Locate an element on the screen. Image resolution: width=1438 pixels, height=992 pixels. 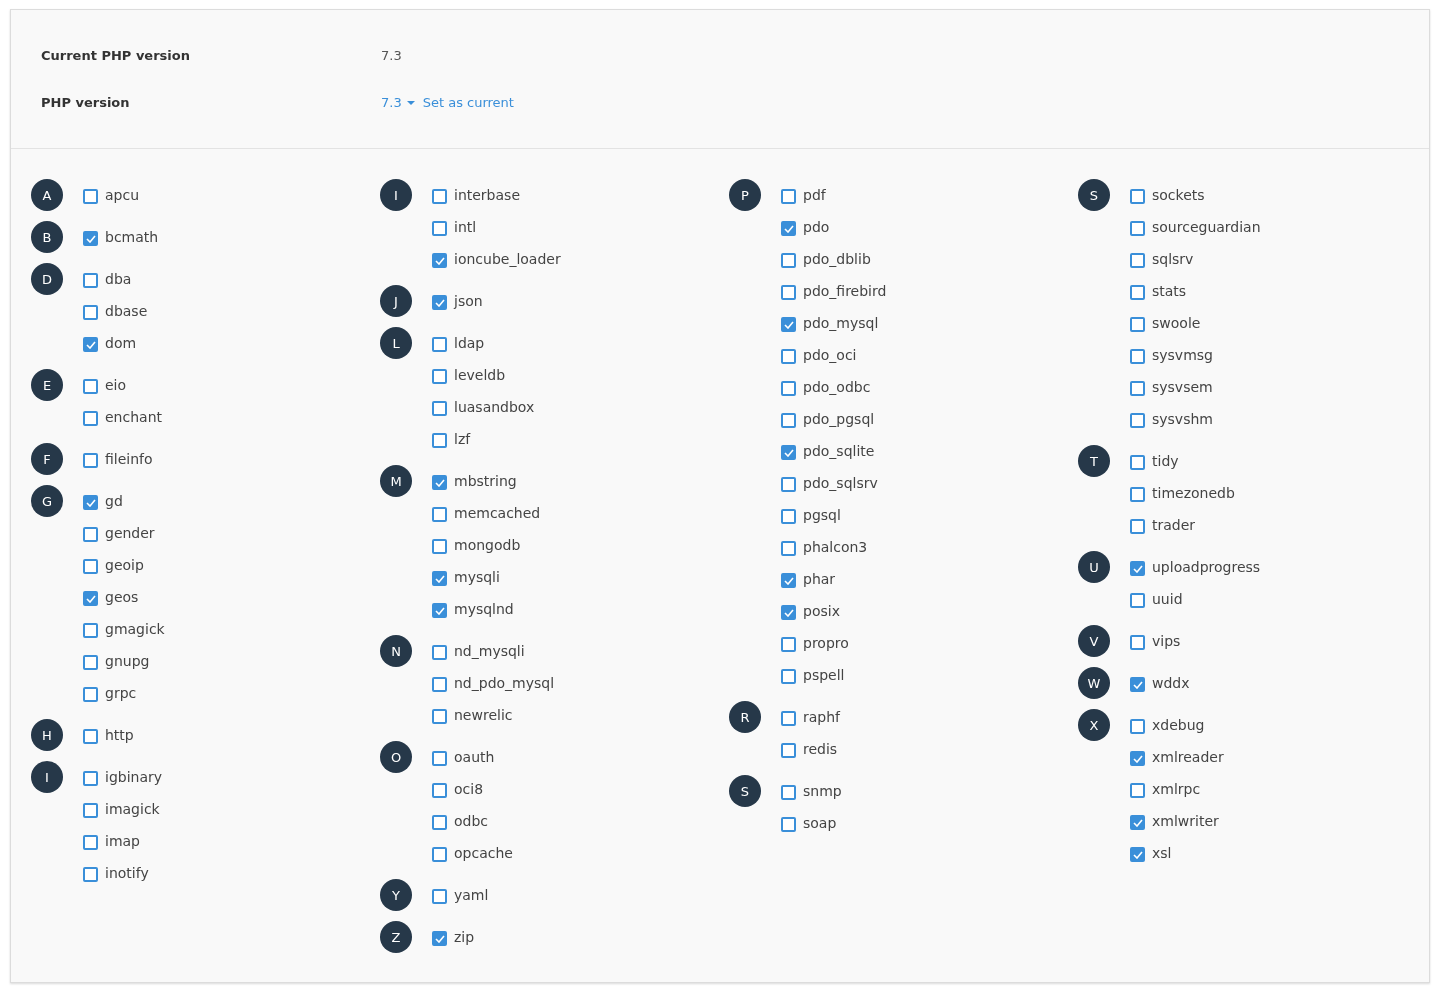
extension-name: xsl is located at coordinates (1162, 853).